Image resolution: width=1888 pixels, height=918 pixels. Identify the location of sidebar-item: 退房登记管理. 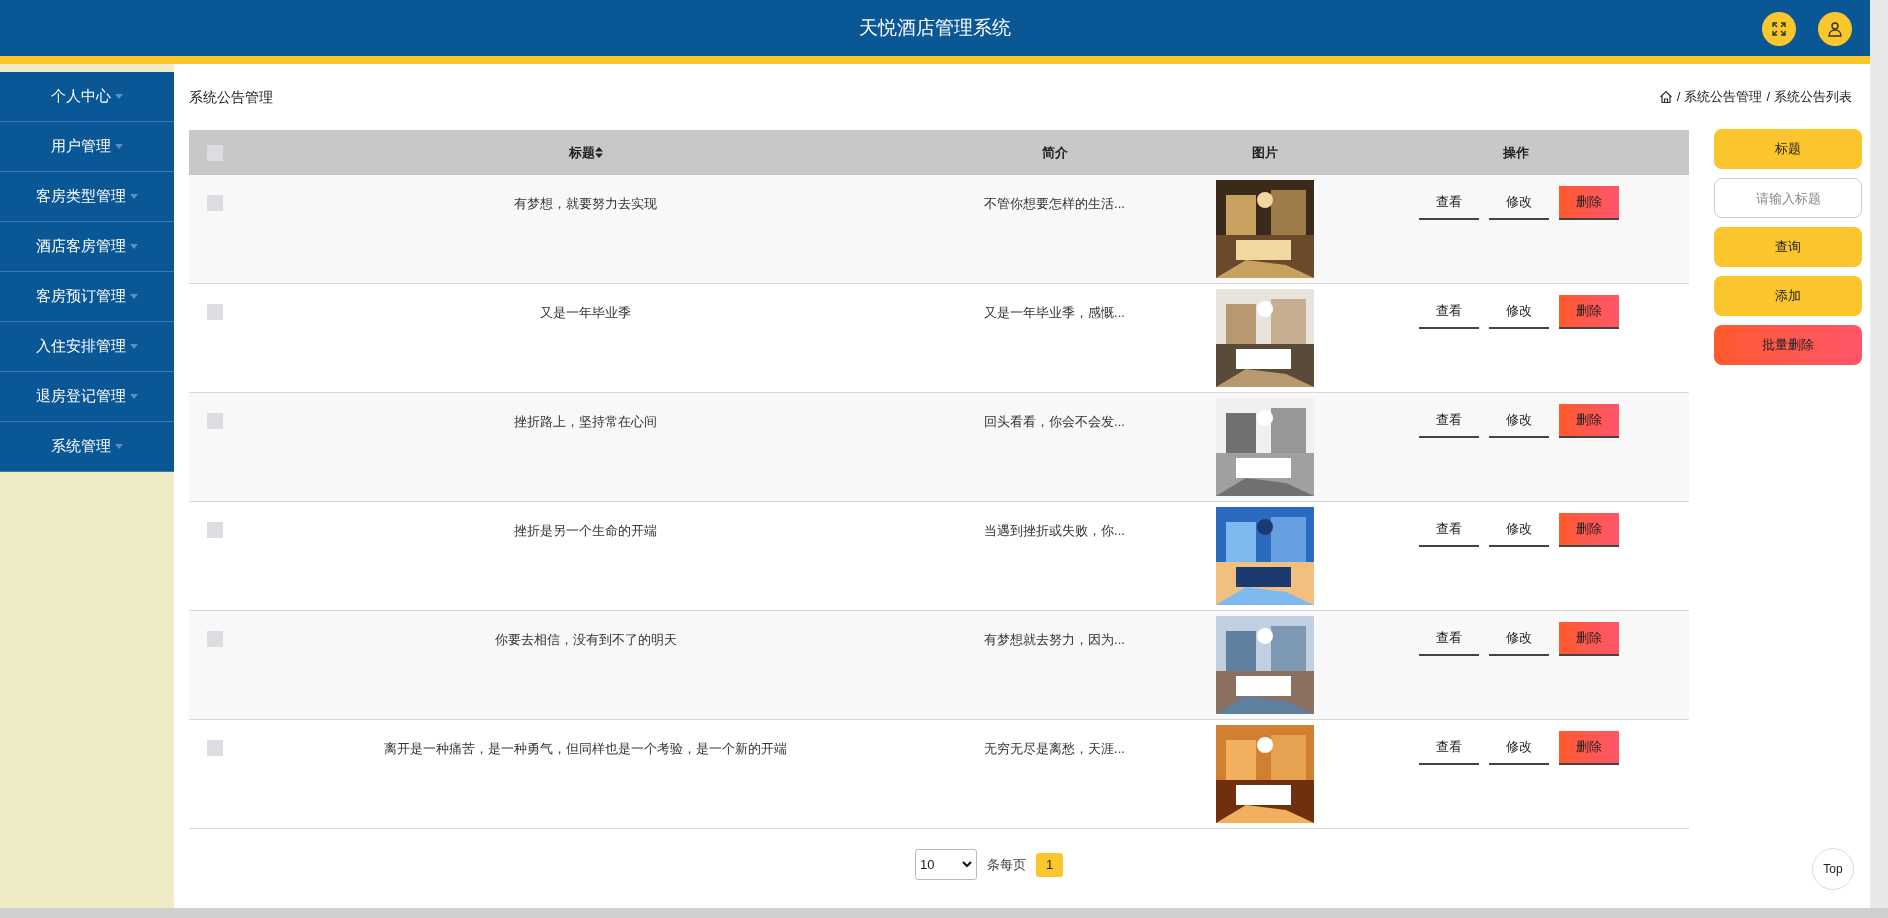
(87, 397).